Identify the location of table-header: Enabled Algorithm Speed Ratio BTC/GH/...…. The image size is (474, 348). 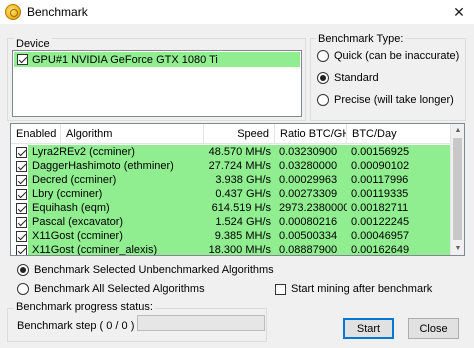
(231, 134).